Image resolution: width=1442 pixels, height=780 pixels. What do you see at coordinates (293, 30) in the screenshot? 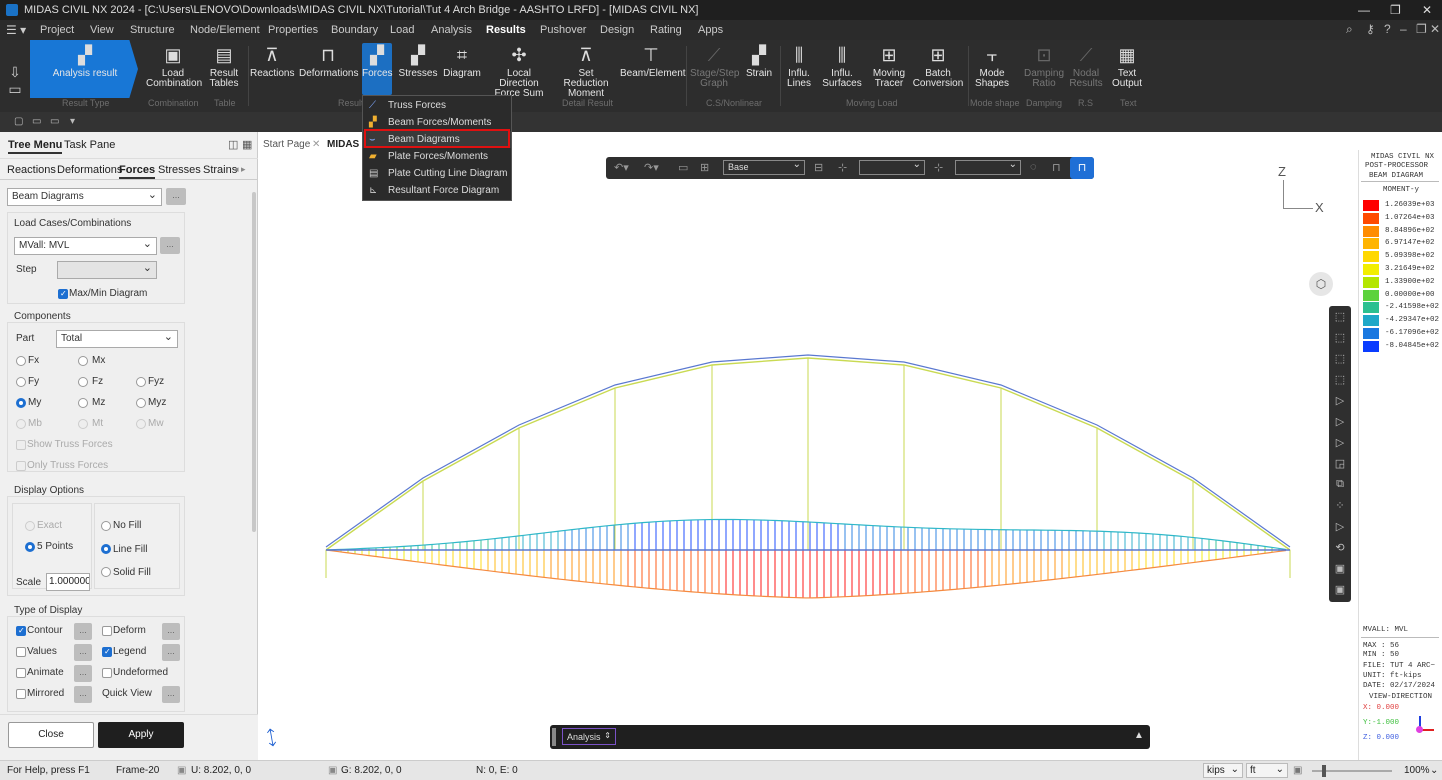
I see `menu-properties: Properties` at bounding box center [293, 30].